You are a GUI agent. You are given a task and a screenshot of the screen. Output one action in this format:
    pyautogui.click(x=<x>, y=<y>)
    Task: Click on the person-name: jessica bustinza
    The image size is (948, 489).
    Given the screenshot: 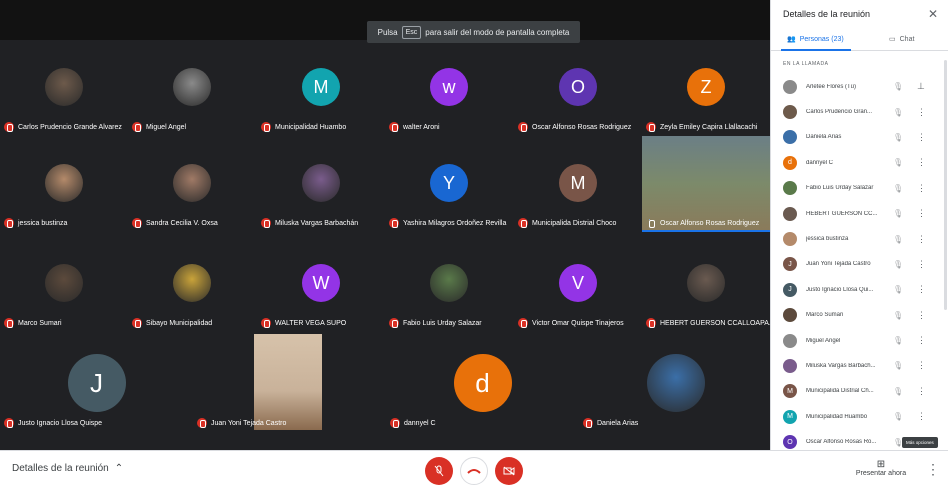 What is the action you would take?
    pyautogui.click(x=827, y=239)
    